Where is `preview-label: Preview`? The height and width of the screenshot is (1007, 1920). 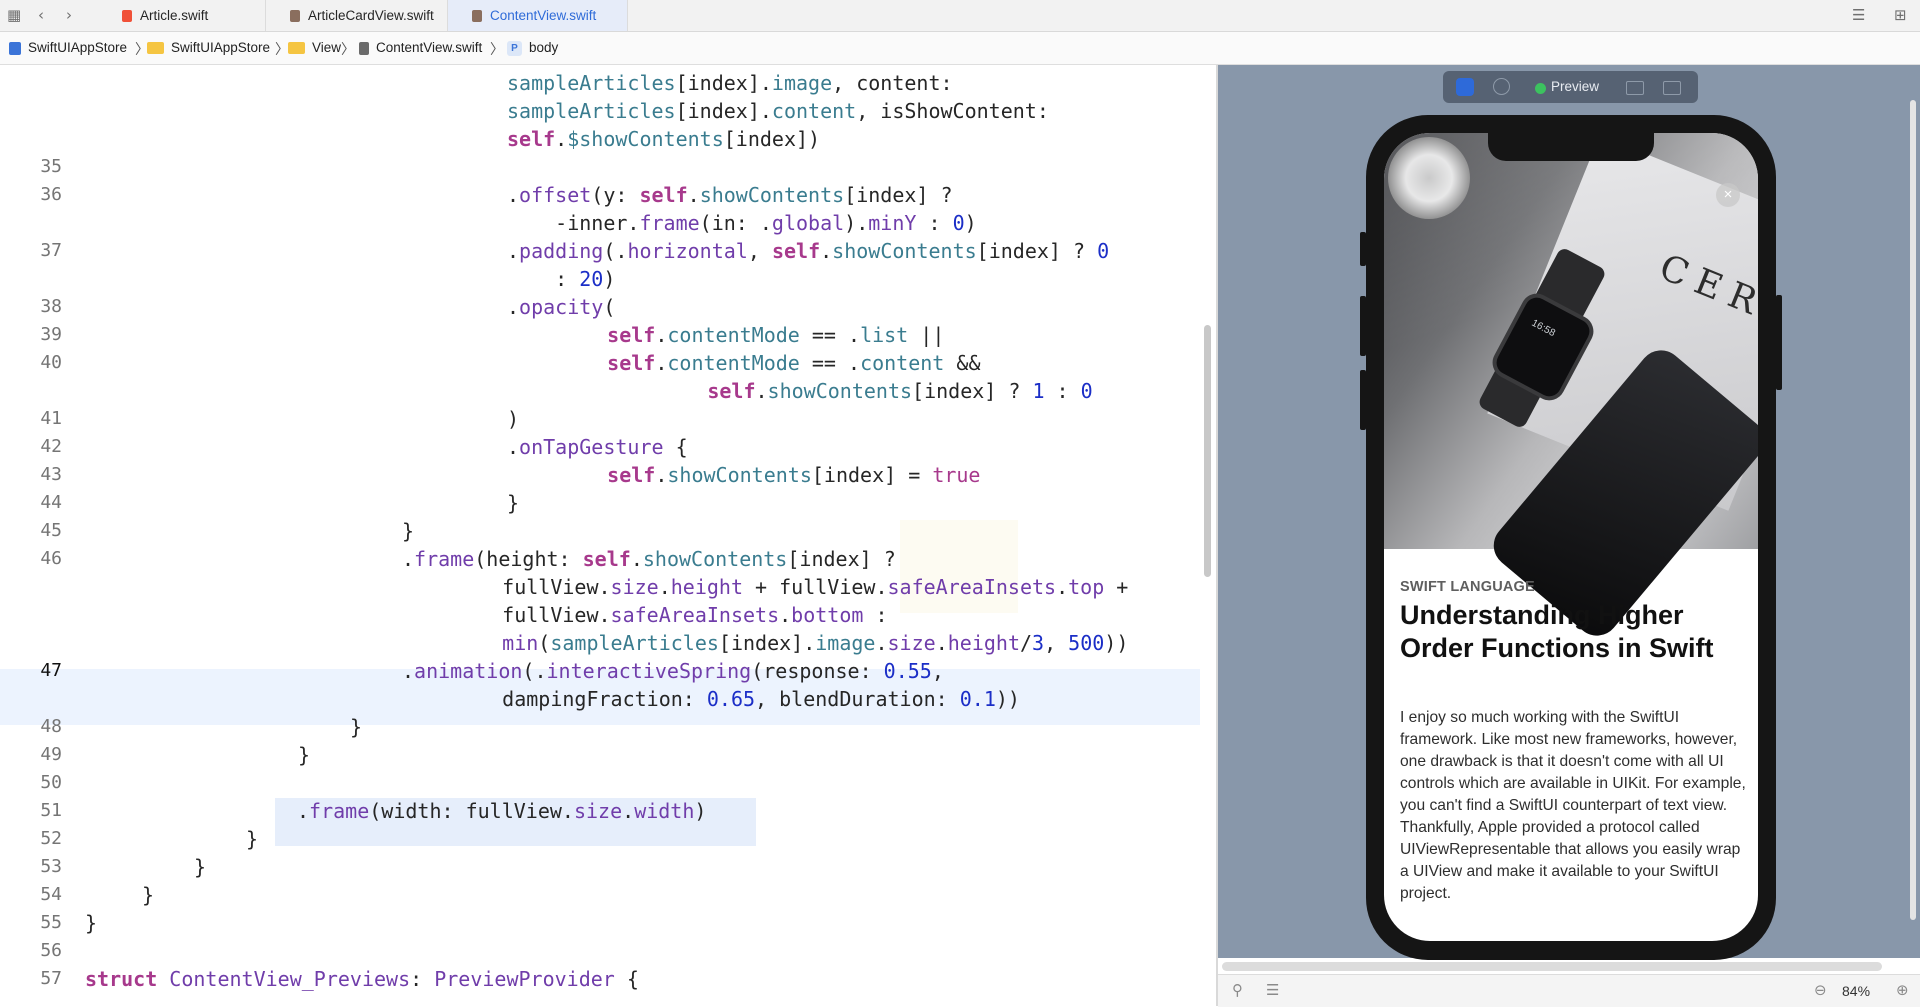 preview-label: Preview is located at coordinates (1575, 86).